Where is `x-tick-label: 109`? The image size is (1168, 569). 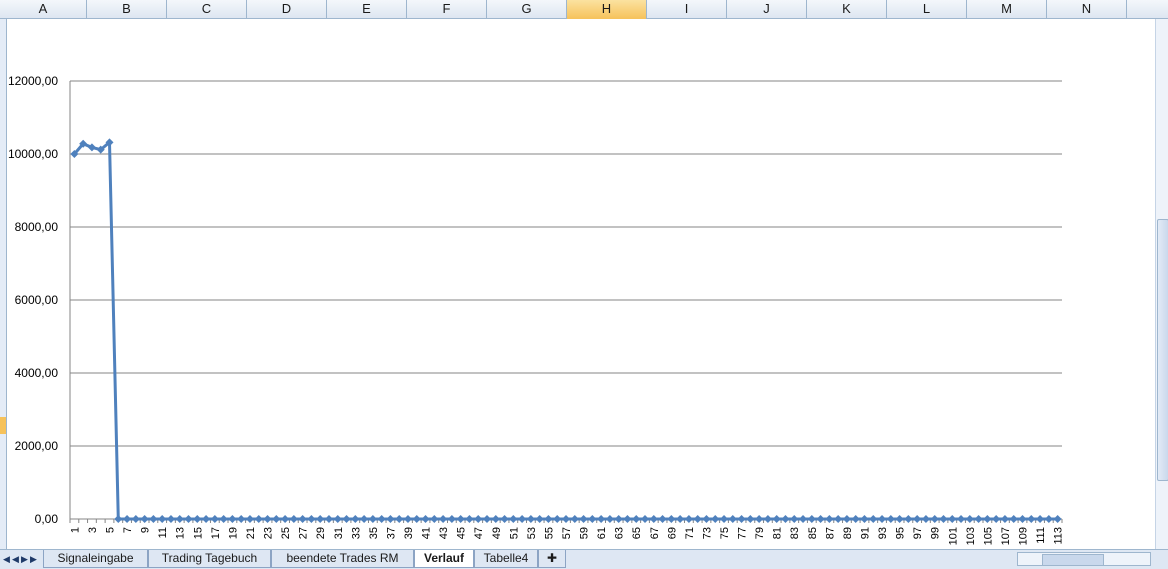 x-tick-label: 109 is located at coordinates (1023, 536).